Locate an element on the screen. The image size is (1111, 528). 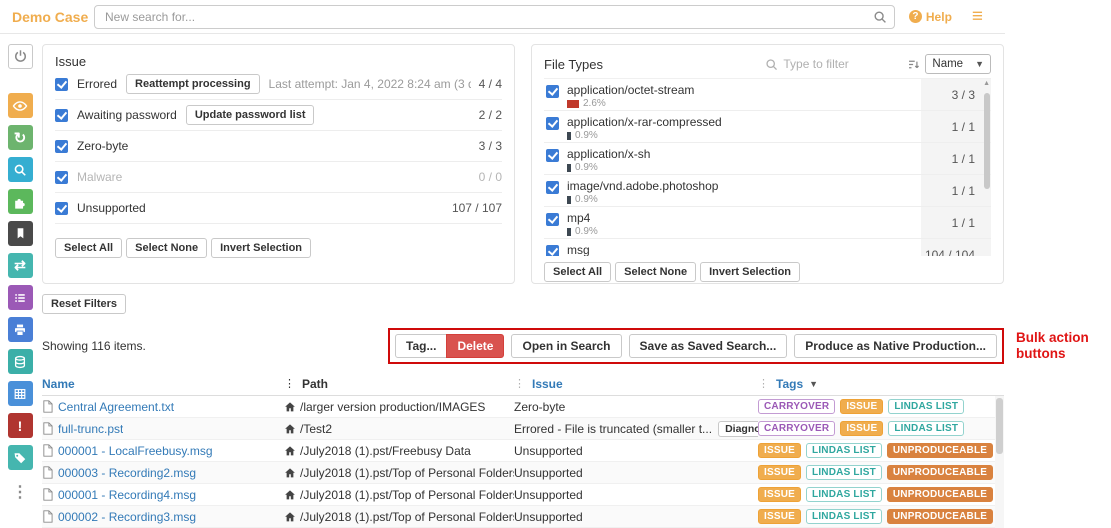
puzzle-icon is located at coordinates (20, 203).